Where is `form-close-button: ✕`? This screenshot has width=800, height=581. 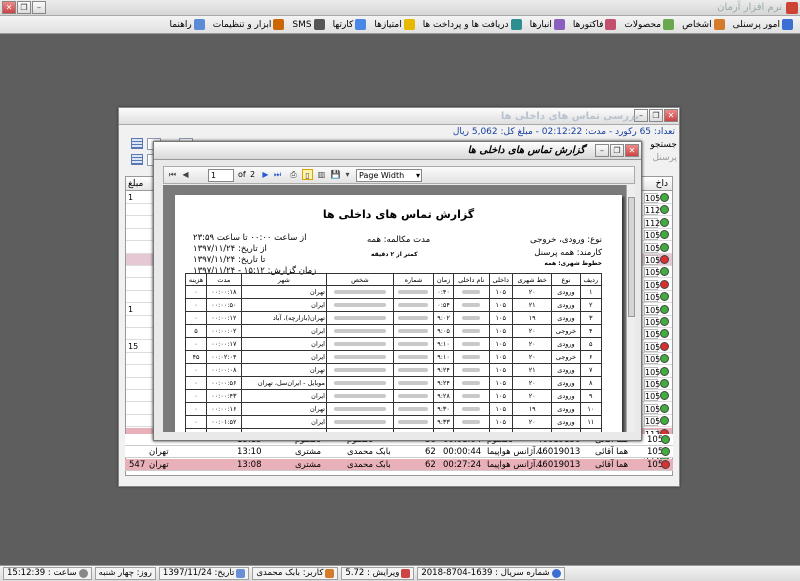 form-close-button: ✕ is located at coordinates (671, 115).